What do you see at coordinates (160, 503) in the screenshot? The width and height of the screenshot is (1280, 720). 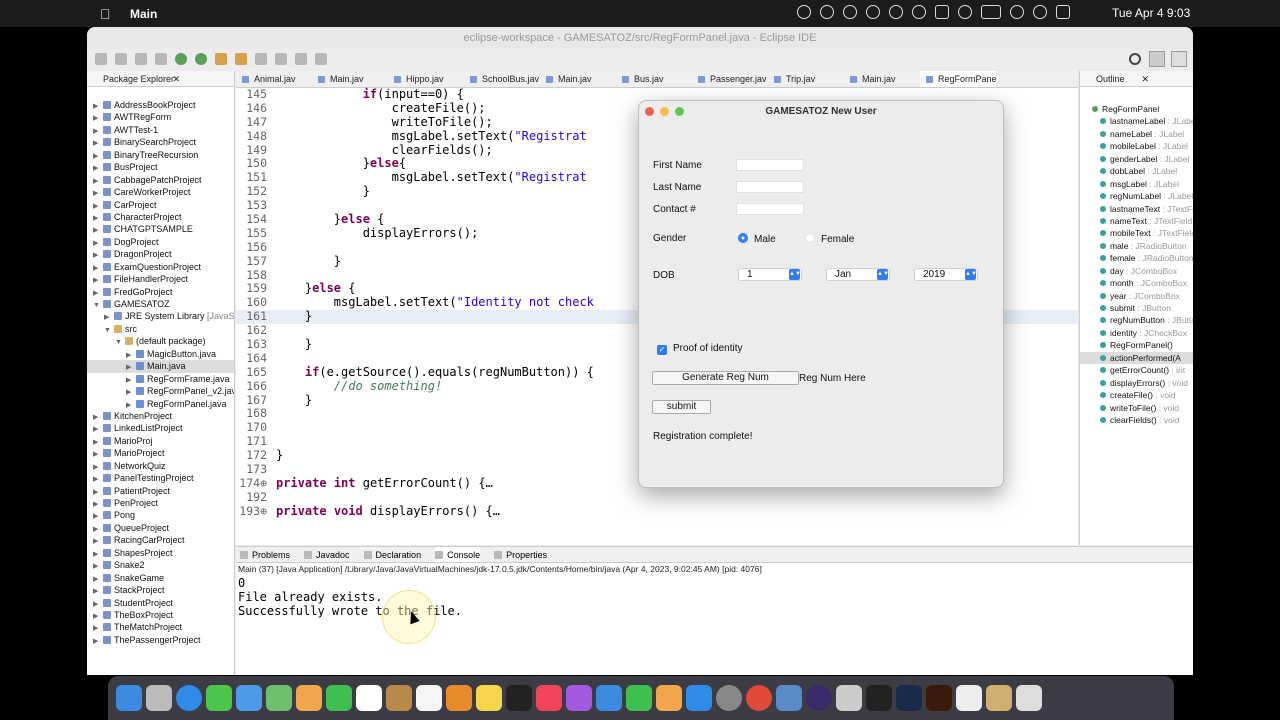 I see `tree-item: ▶ PenProject` at bounding box center [160, 503].